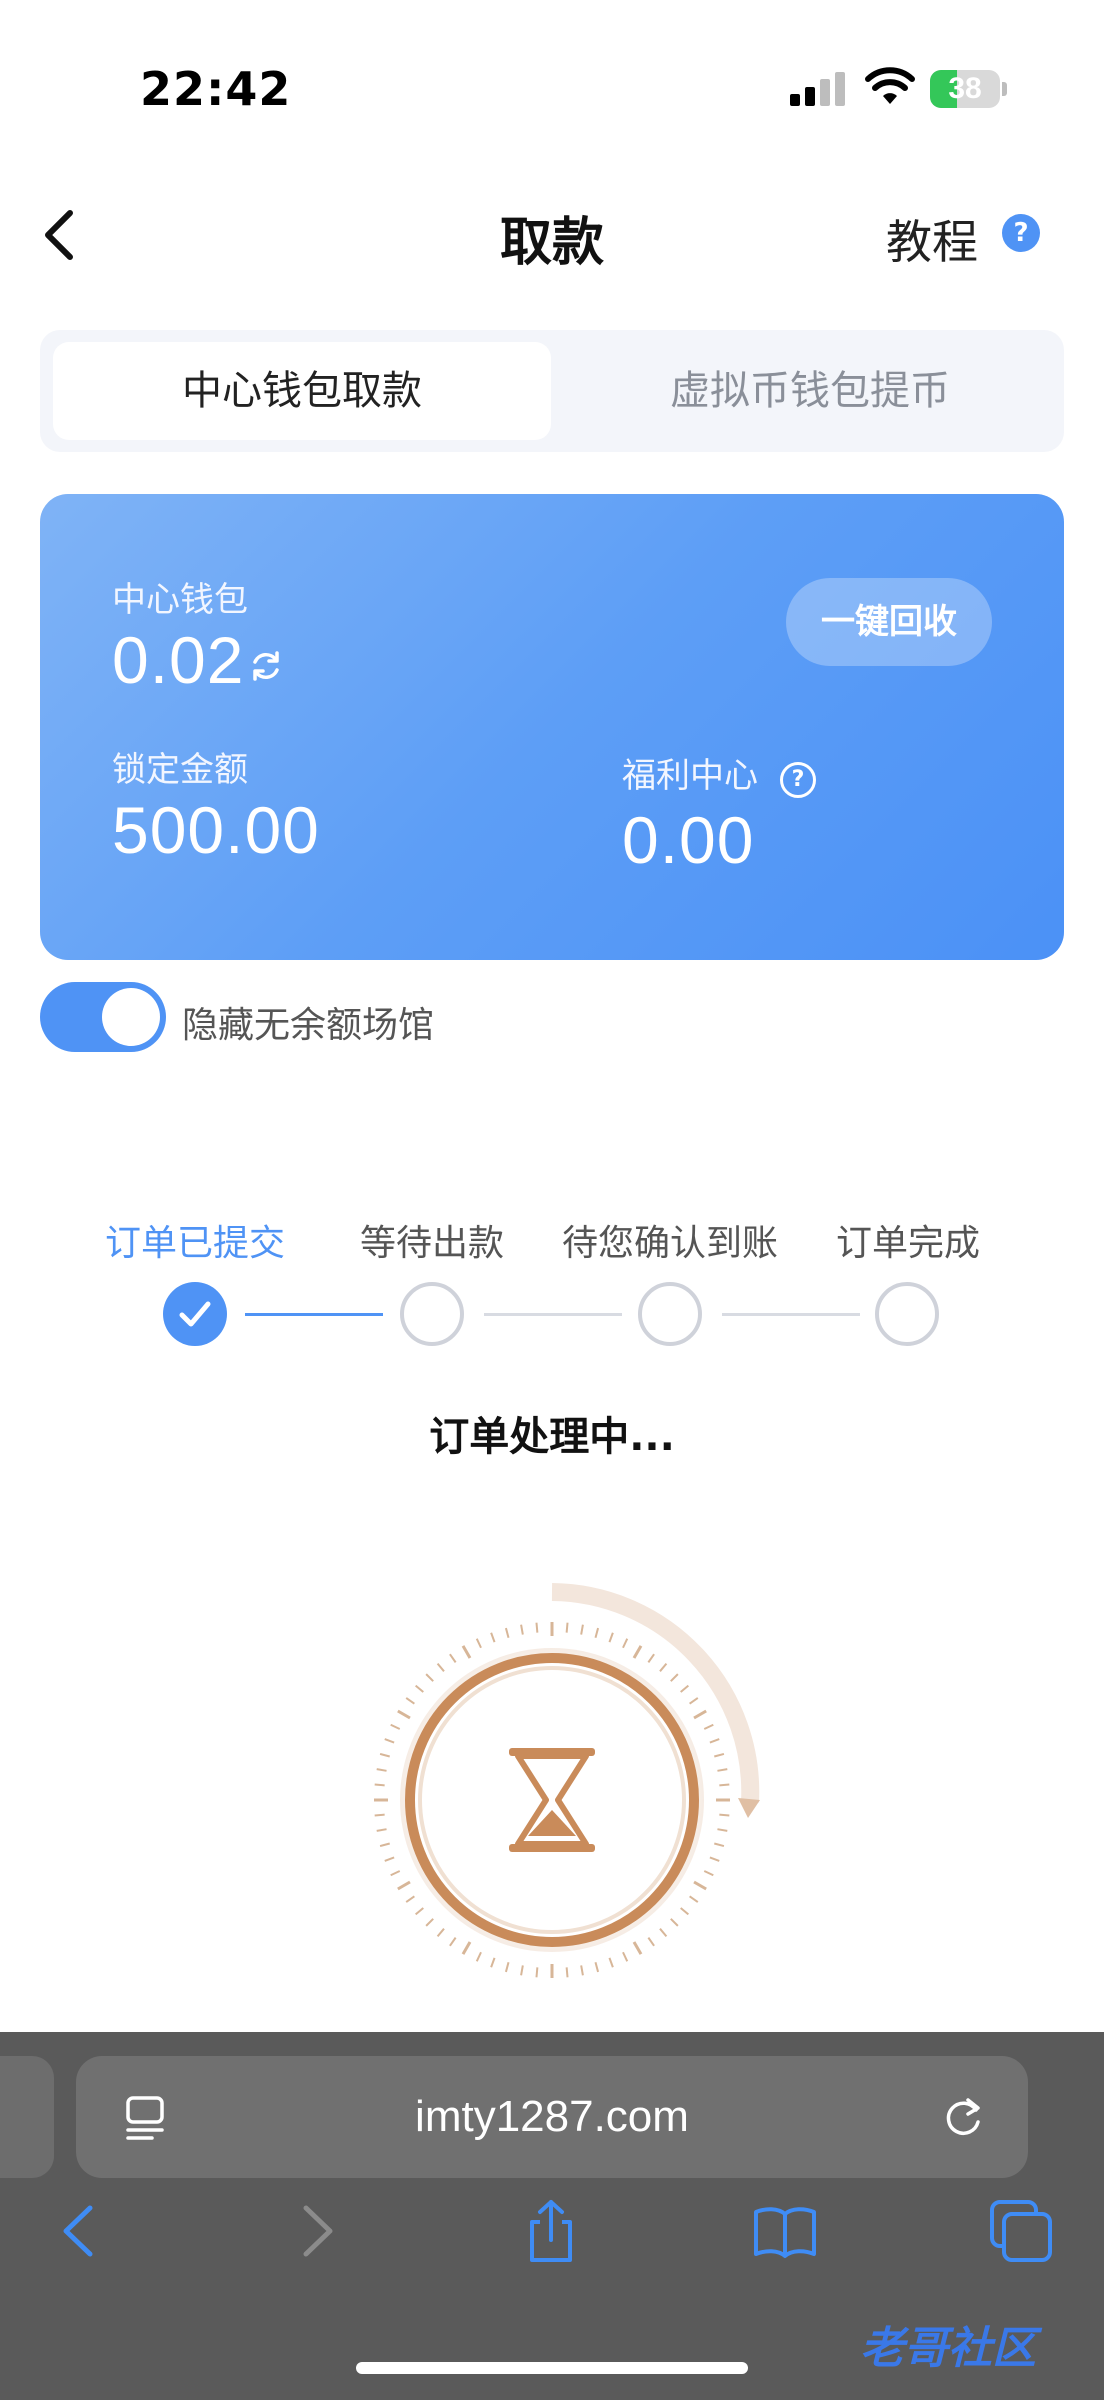 The height and width of the screenshot is (2400, 1104). I want to click on step-circle-completed, so click(907, 1314).